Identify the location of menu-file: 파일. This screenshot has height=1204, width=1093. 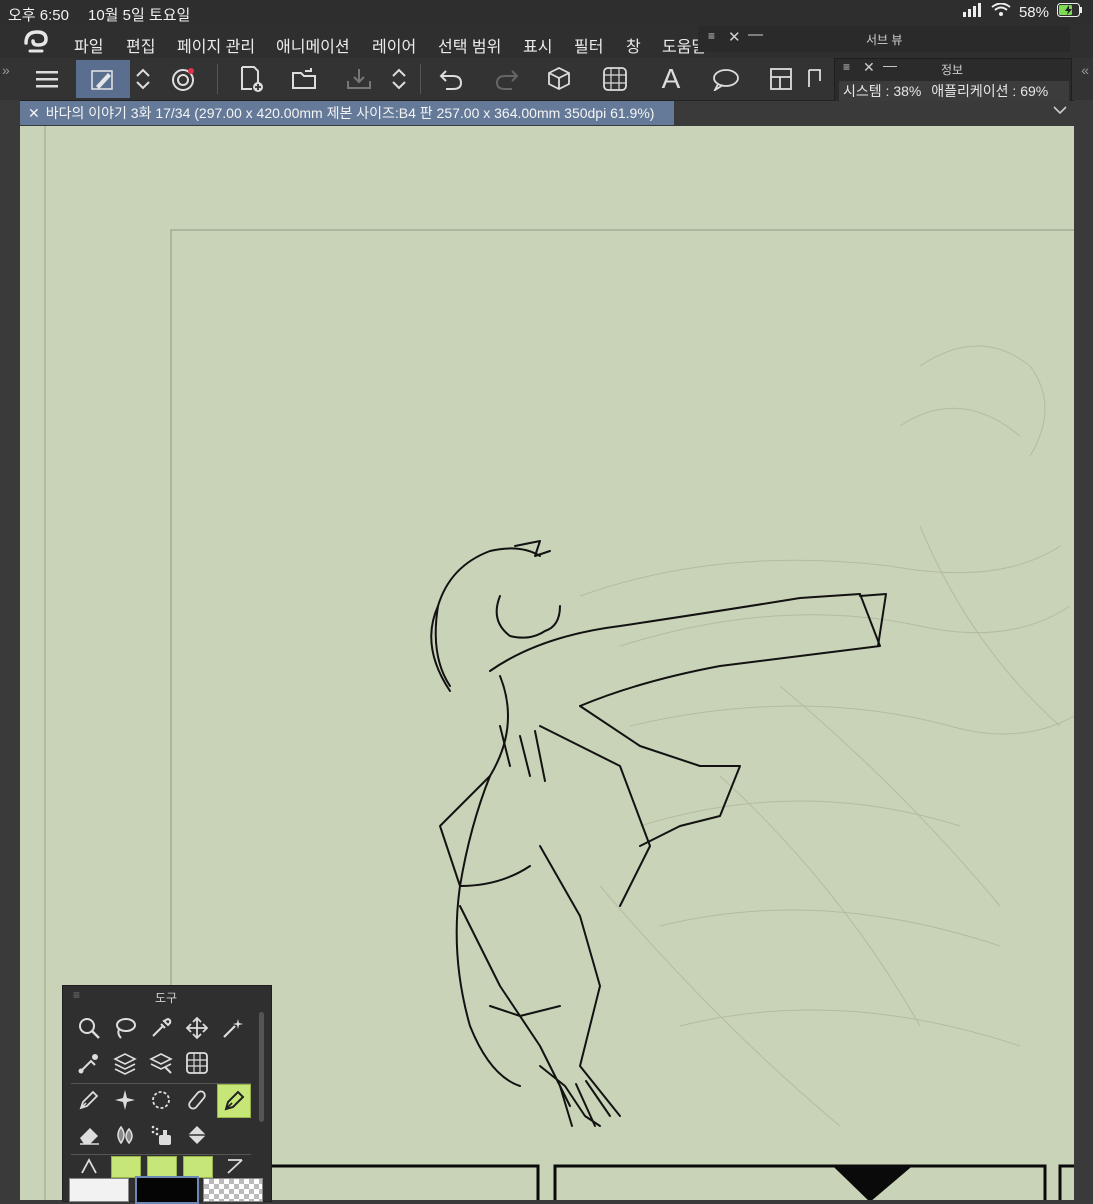
(88, 45).